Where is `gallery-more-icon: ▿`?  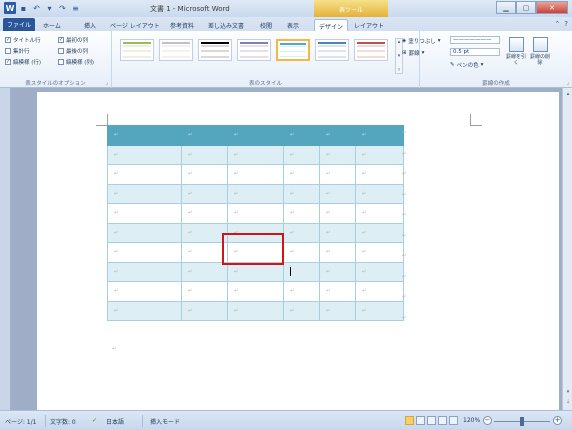 gallery-more-icon: ▿ is located at coordinates (399, 70).